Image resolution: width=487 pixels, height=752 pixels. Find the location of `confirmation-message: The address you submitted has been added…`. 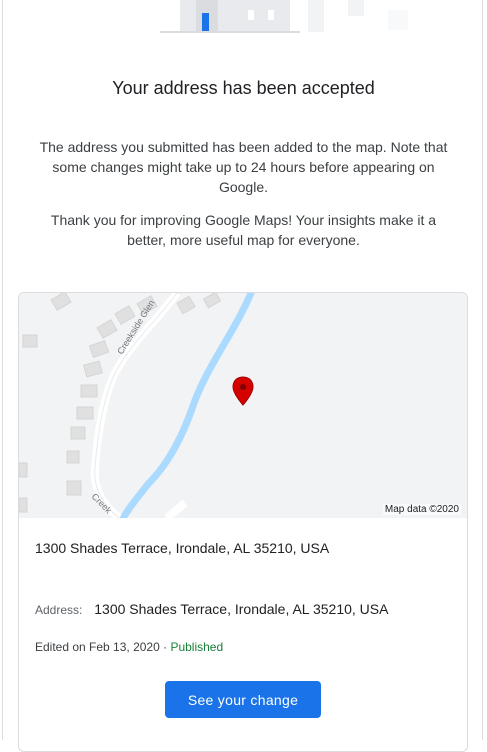

confirmation-message: The address you submitted has been added… is located at coordinates (243, 167).